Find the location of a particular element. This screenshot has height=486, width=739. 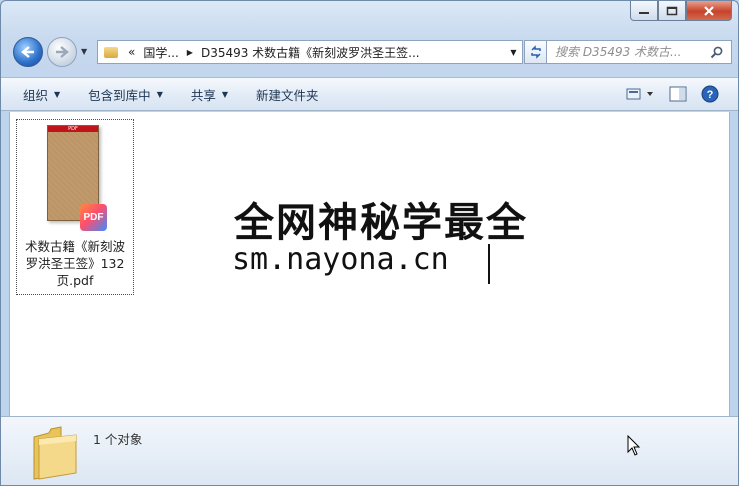

organize-label: 组织 is located at coordinates (36, 95).